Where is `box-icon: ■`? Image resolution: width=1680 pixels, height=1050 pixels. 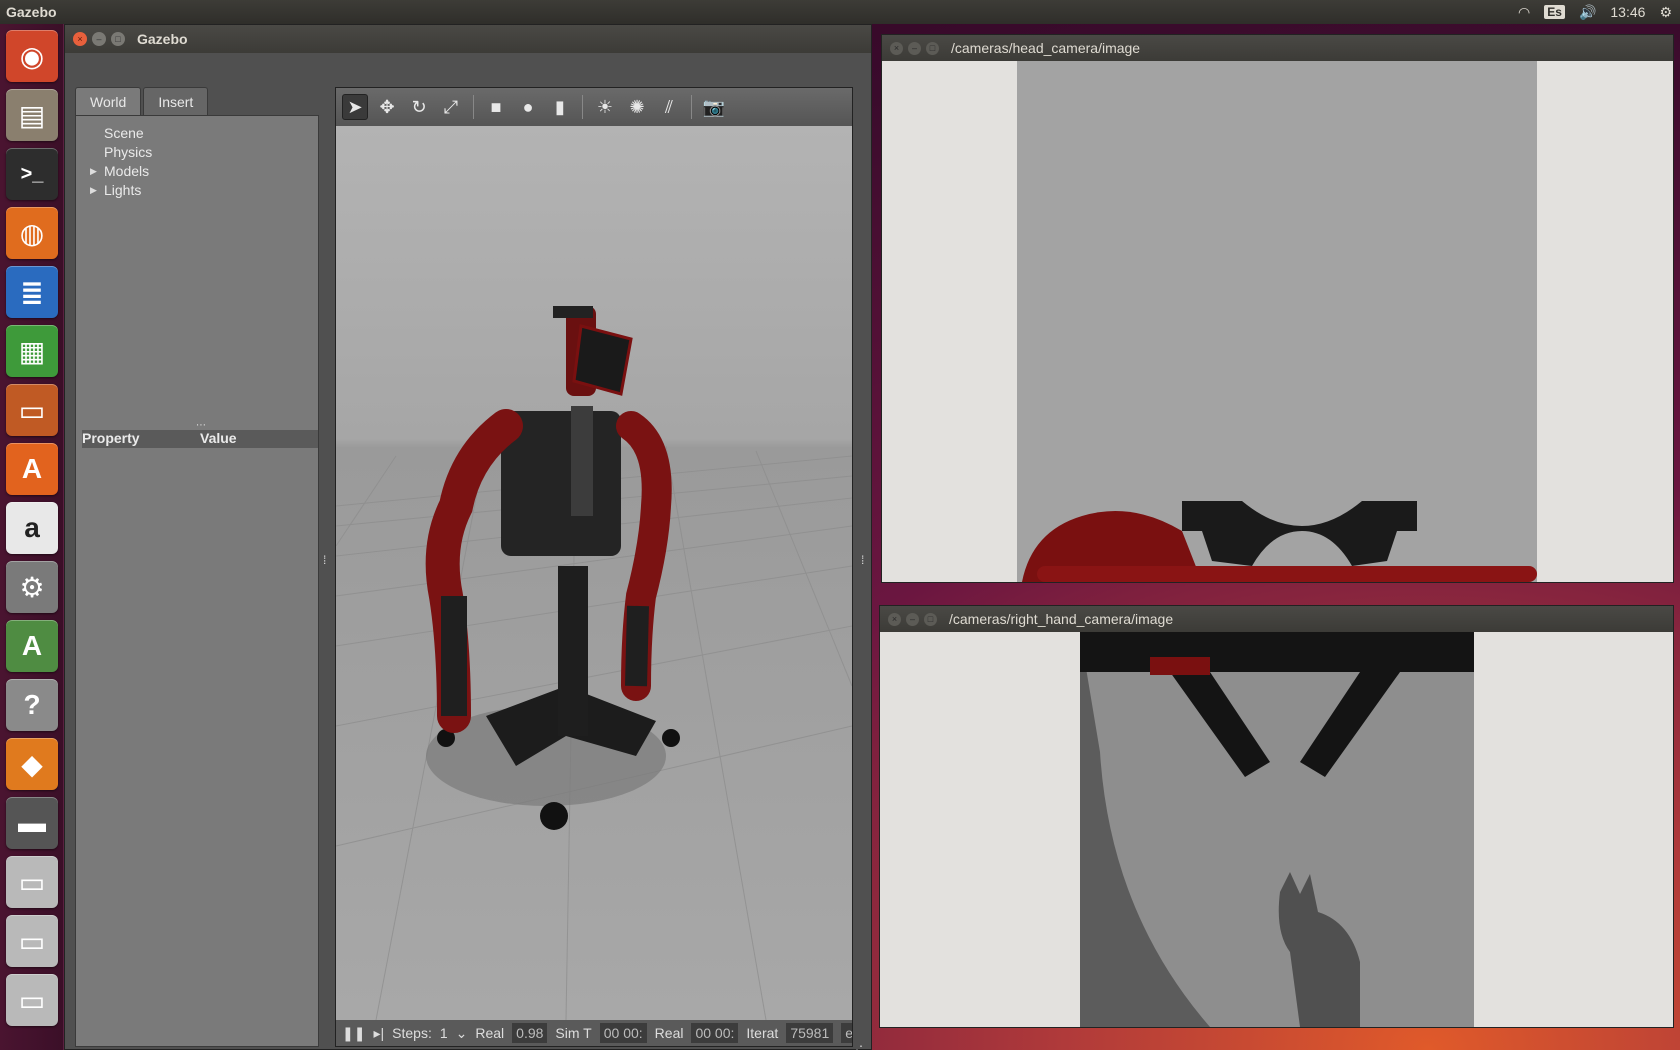 box-icon: ■ is located at coordinates (496, 107).